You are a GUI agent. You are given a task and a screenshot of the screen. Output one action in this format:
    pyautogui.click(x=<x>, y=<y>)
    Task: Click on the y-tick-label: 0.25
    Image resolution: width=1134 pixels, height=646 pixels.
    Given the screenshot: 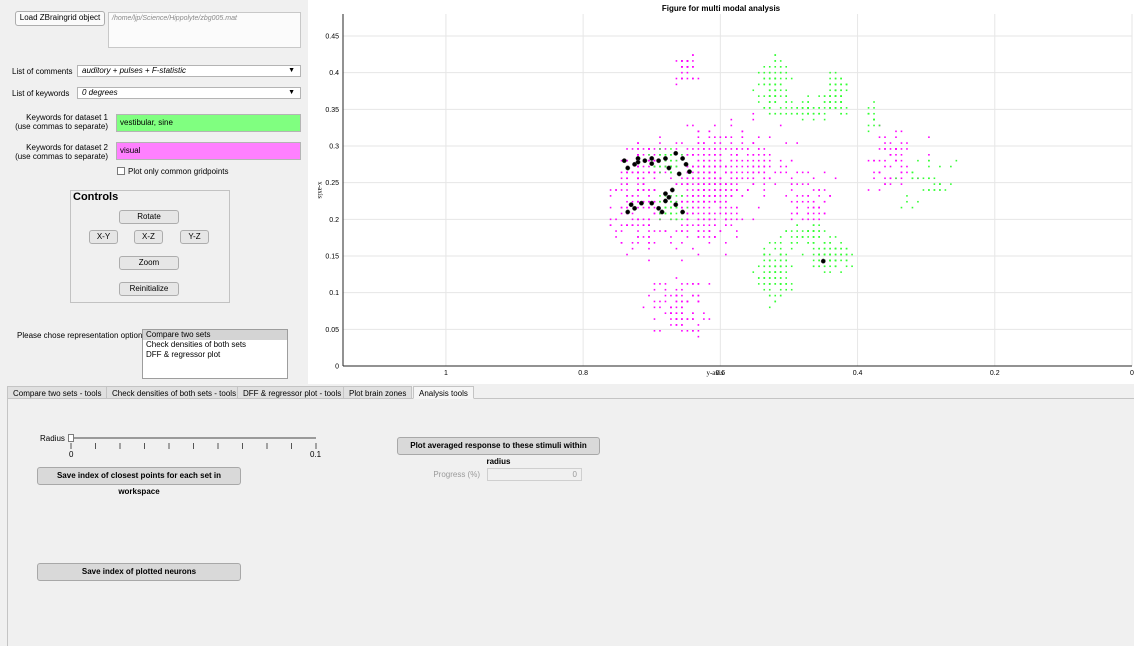 What is the action you would take?
    pyautogui.click(x=332, y=183)
    